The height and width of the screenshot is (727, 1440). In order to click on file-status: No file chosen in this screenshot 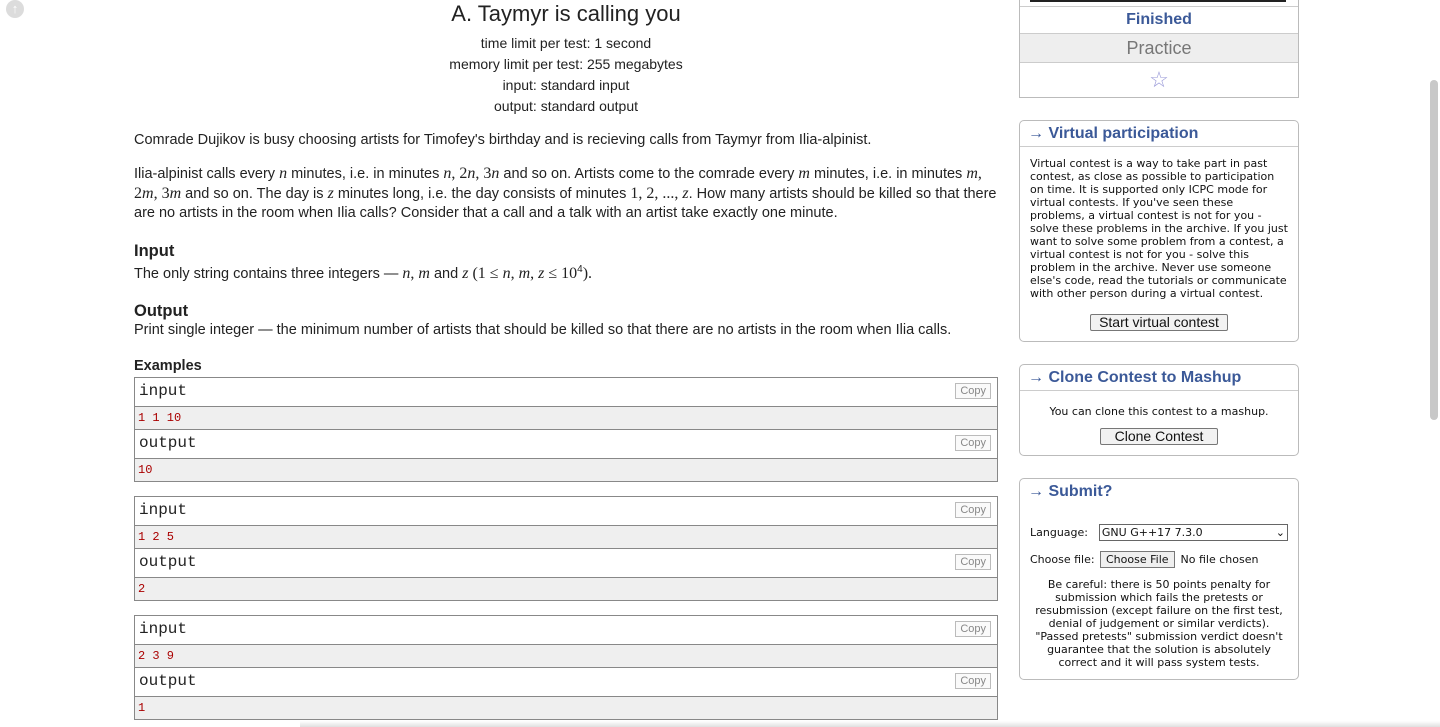, I will do `click(1219, 559)`.